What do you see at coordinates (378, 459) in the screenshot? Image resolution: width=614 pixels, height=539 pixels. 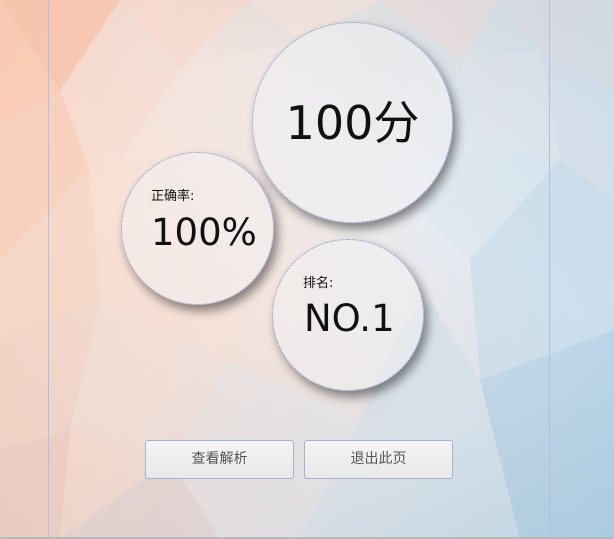 I see `exit-page-button: 退出此页` at bounding box center [378, 459].